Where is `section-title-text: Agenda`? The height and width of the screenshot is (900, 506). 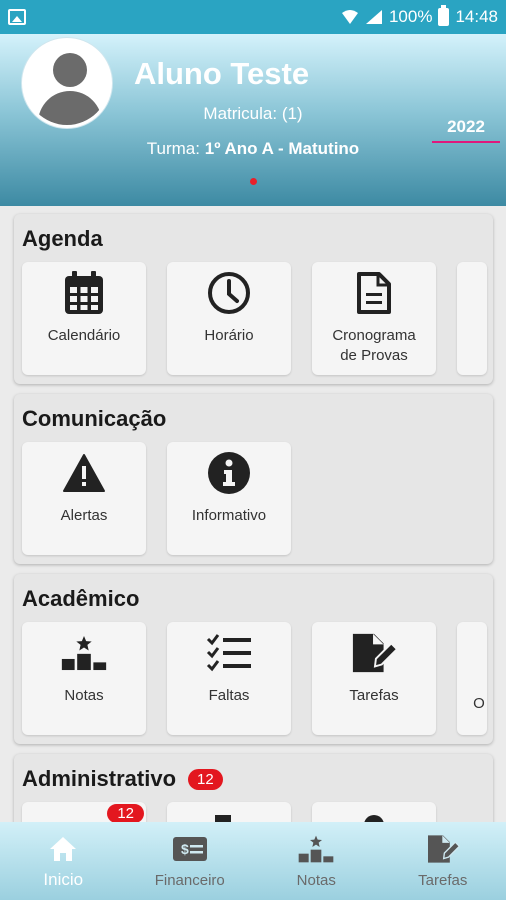
section-title-text: Agenda is located at coordinates (62, 238).